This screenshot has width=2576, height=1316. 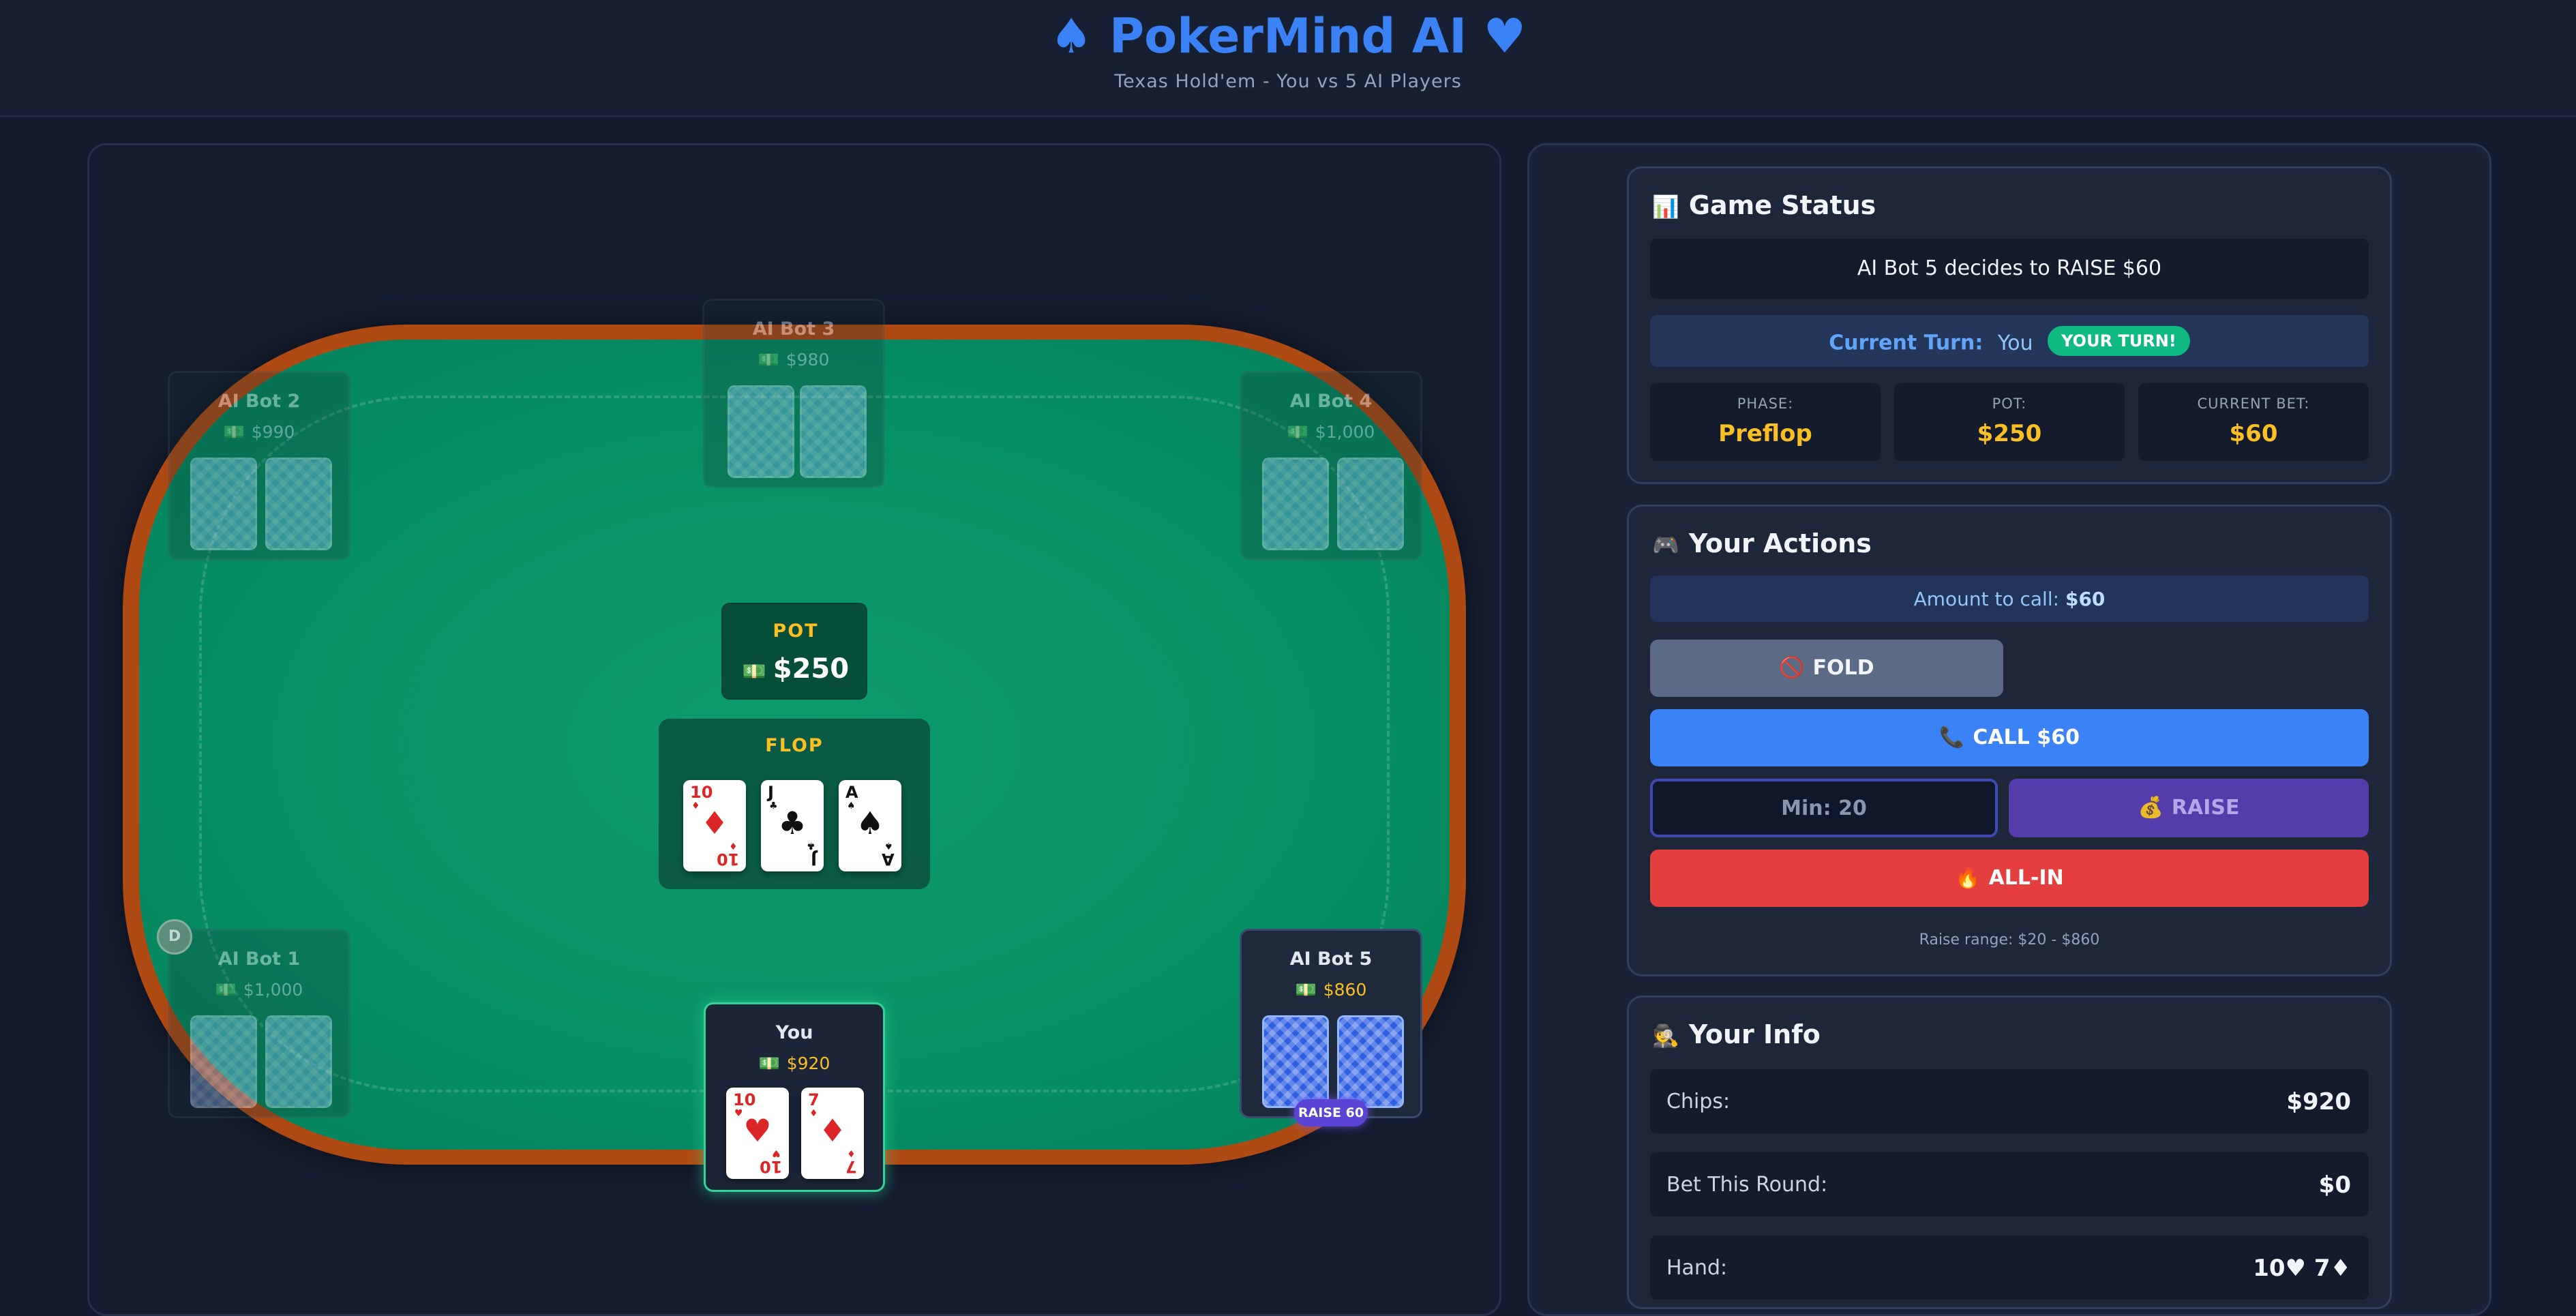 What do you see at coordinates (2189, 808) in the screenshot?
I see `raise-button: 💰 RAISE` at bounding box center [2189, 808].